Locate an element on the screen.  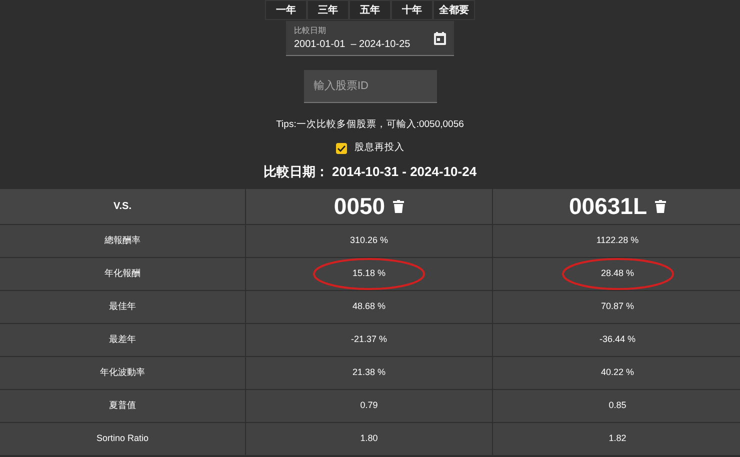
table-cell-text: 1122.28 % is located at coordinates (617, 241).